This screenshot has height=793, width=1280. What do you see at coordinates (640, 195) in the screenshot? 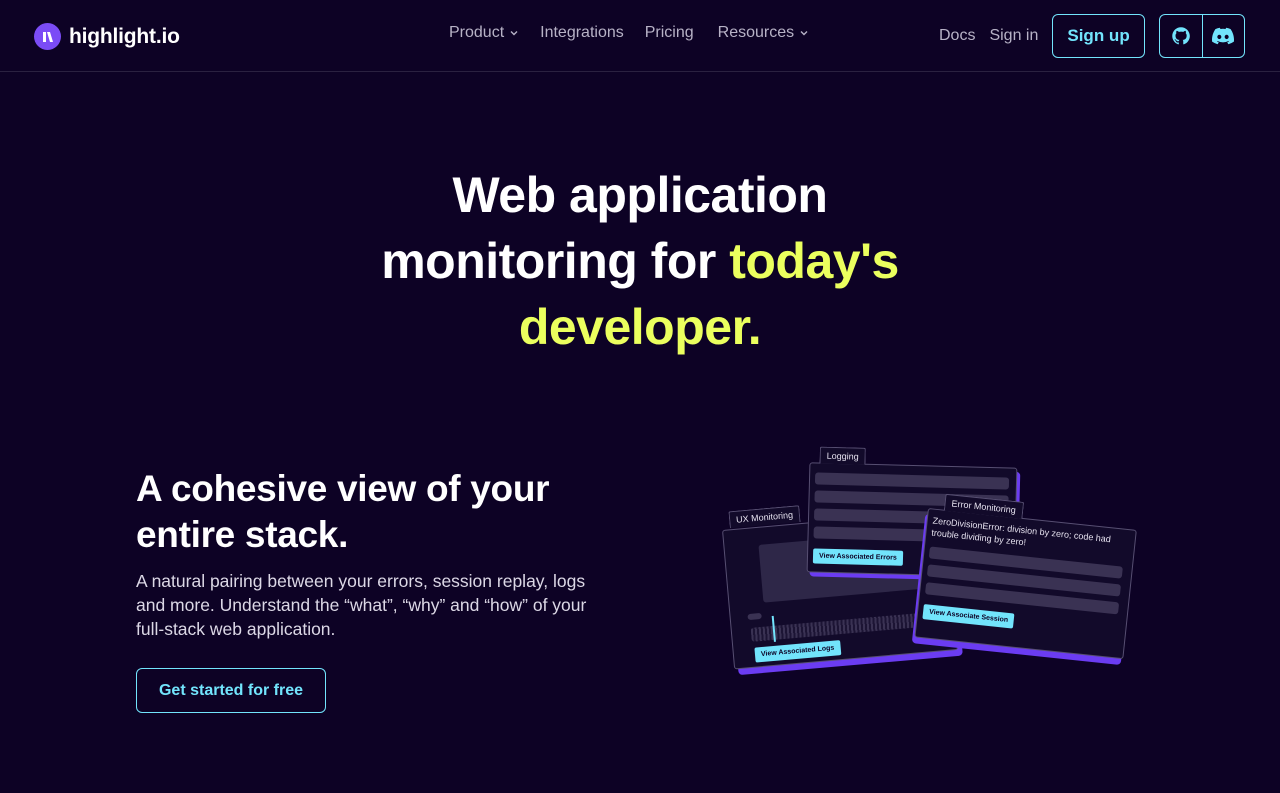
I see `hero-line-1: Web application` at bounding box center [640, 195].